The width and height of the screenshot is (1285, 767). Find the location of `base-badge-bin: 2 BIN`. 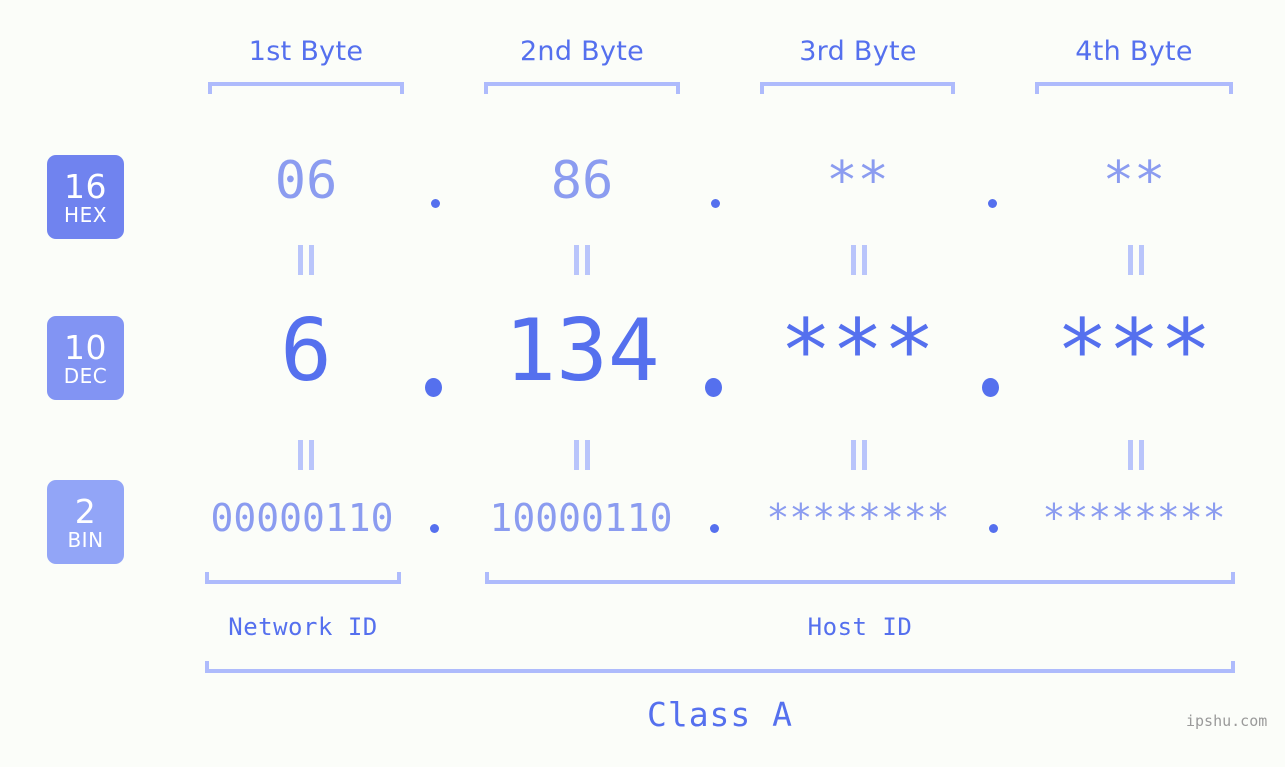

base-badge-bin: 2 BIN is located at coordinates (85, 522).